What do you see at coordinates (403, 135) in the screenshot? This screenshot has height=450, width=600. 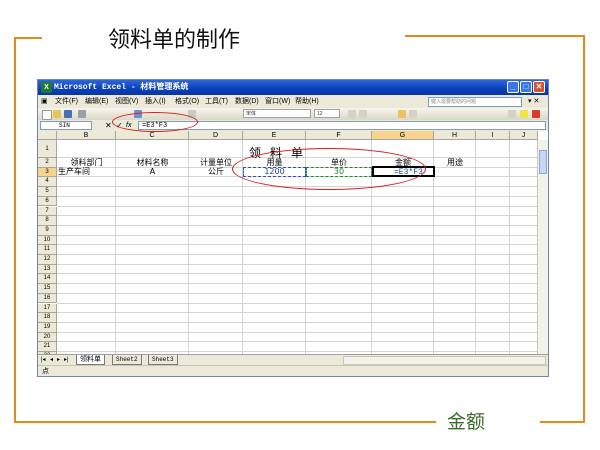 I see `column-header-active: G` at bounding box center [403, 135].